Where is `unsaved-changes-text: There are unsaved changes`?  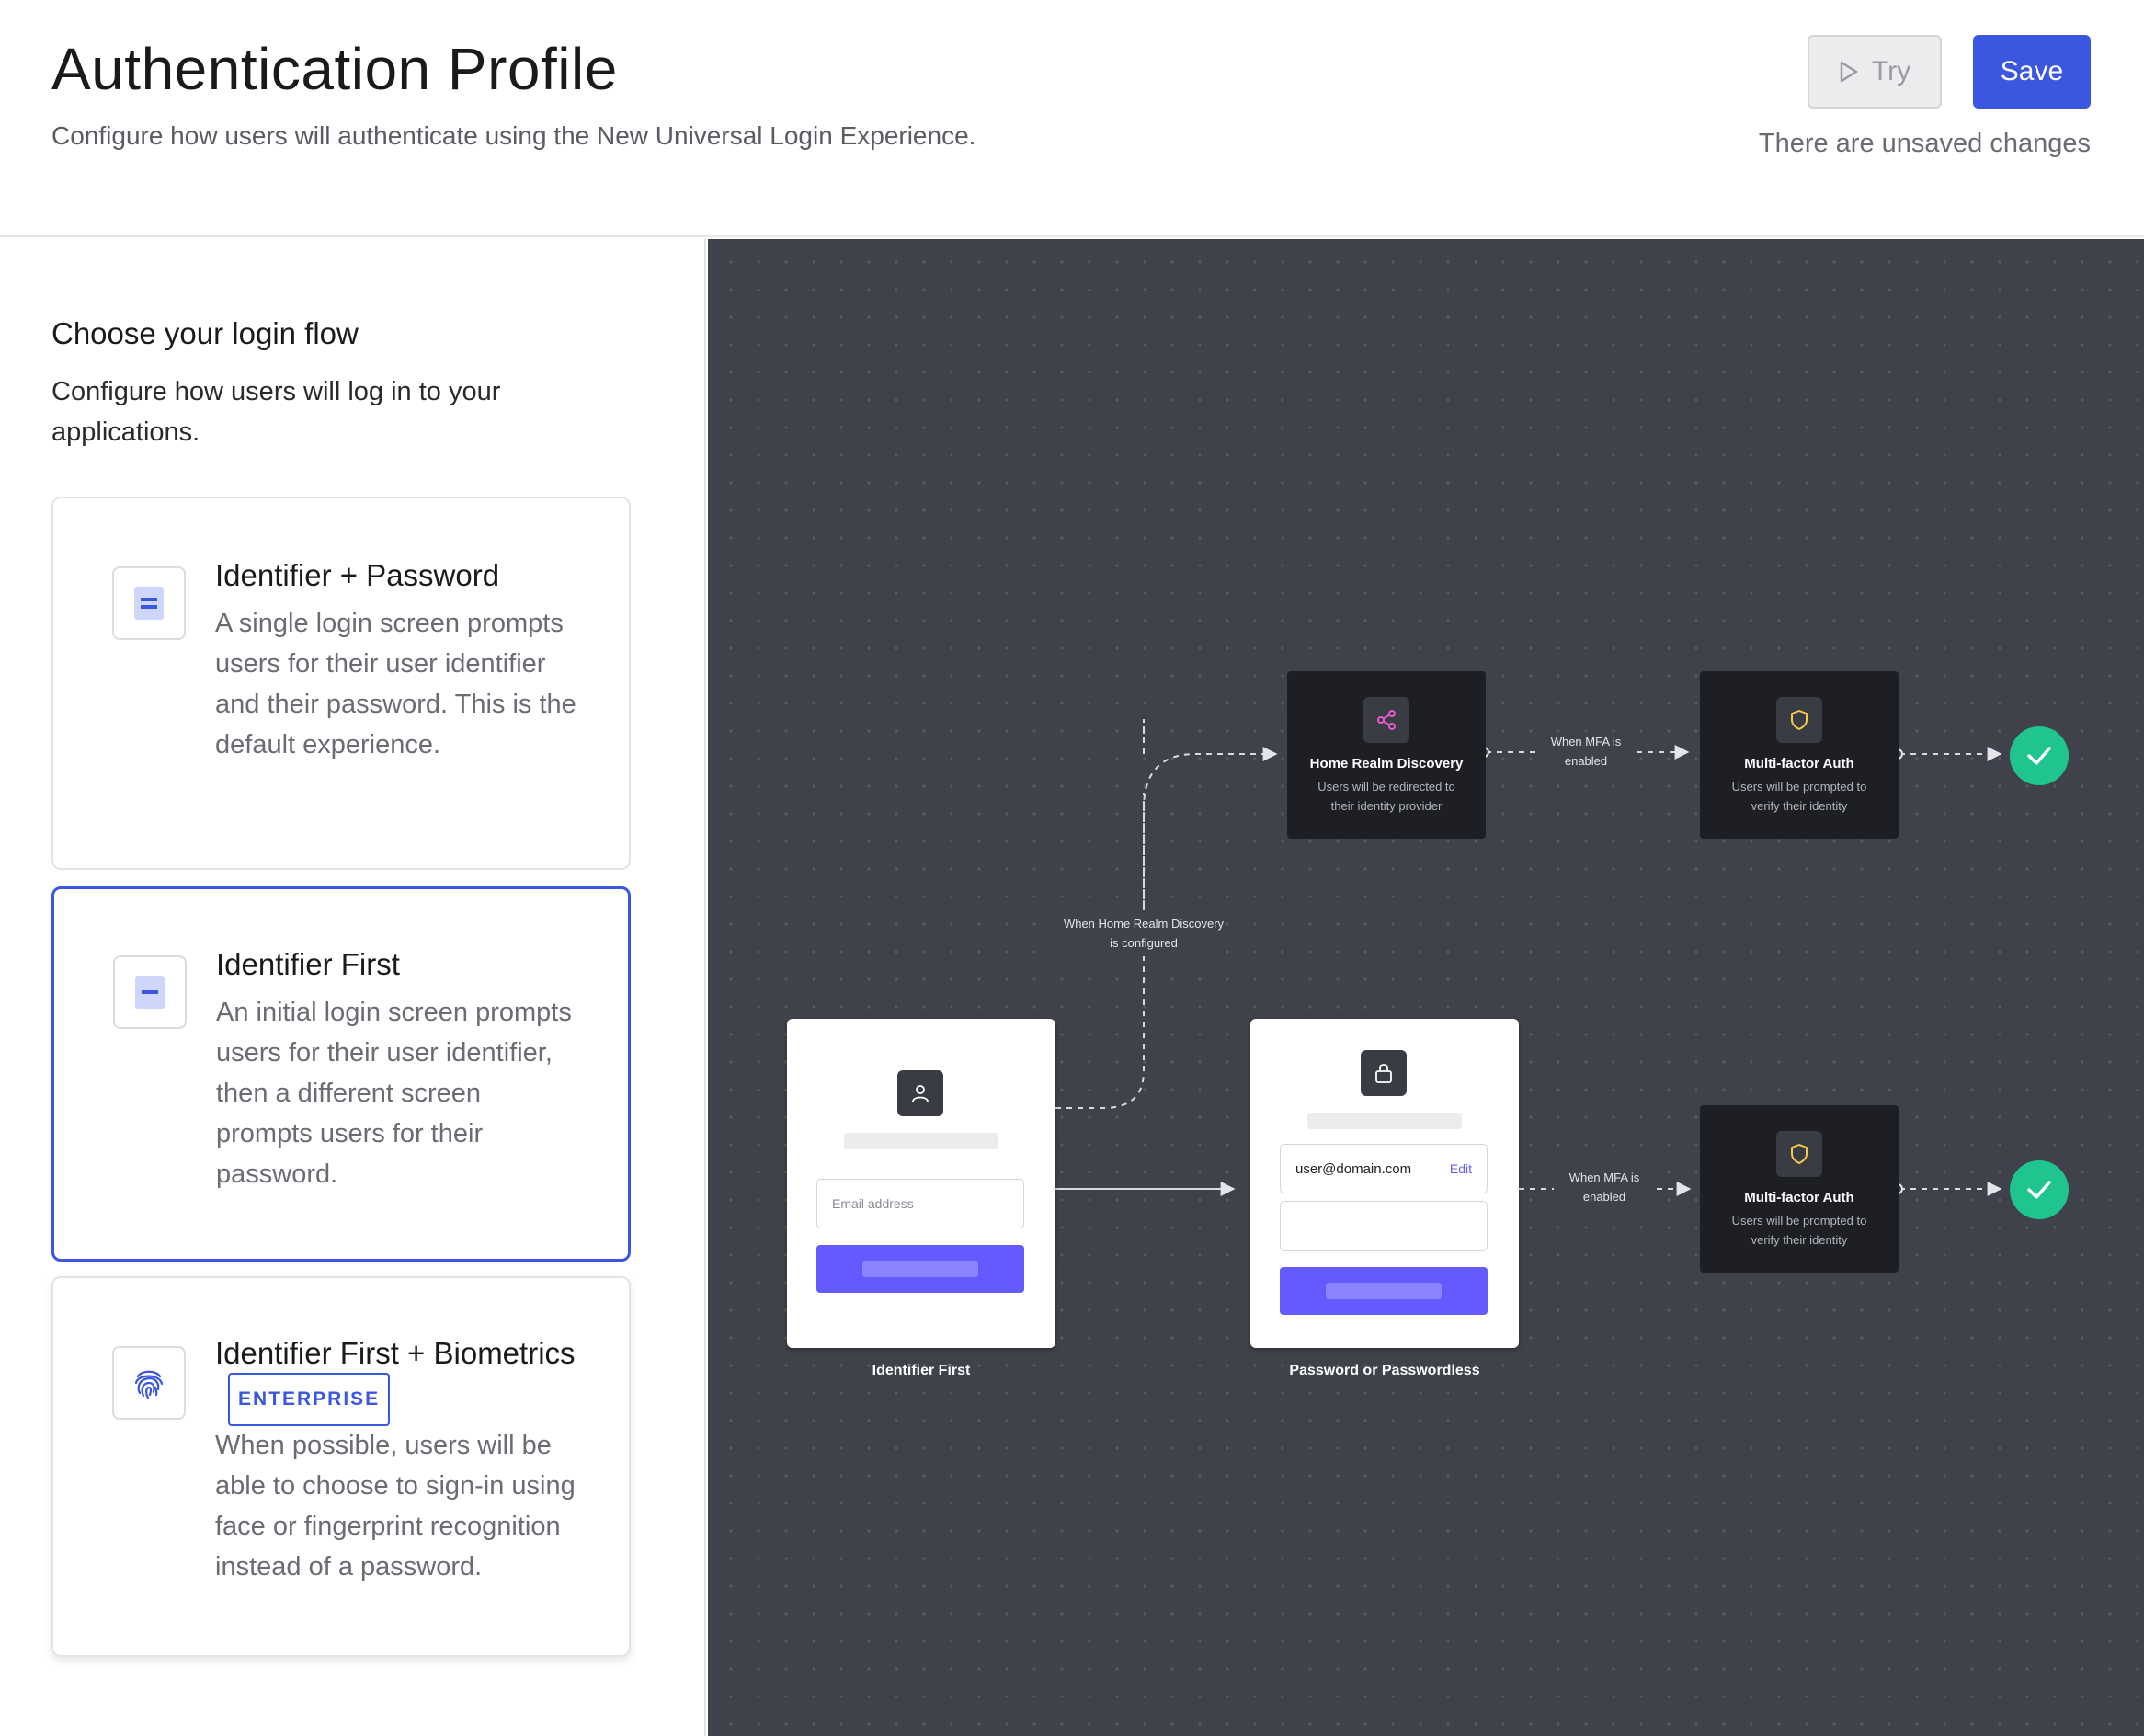 unsaved-changes-text: There are unsaved changes is located at coordinates (1924, 143).